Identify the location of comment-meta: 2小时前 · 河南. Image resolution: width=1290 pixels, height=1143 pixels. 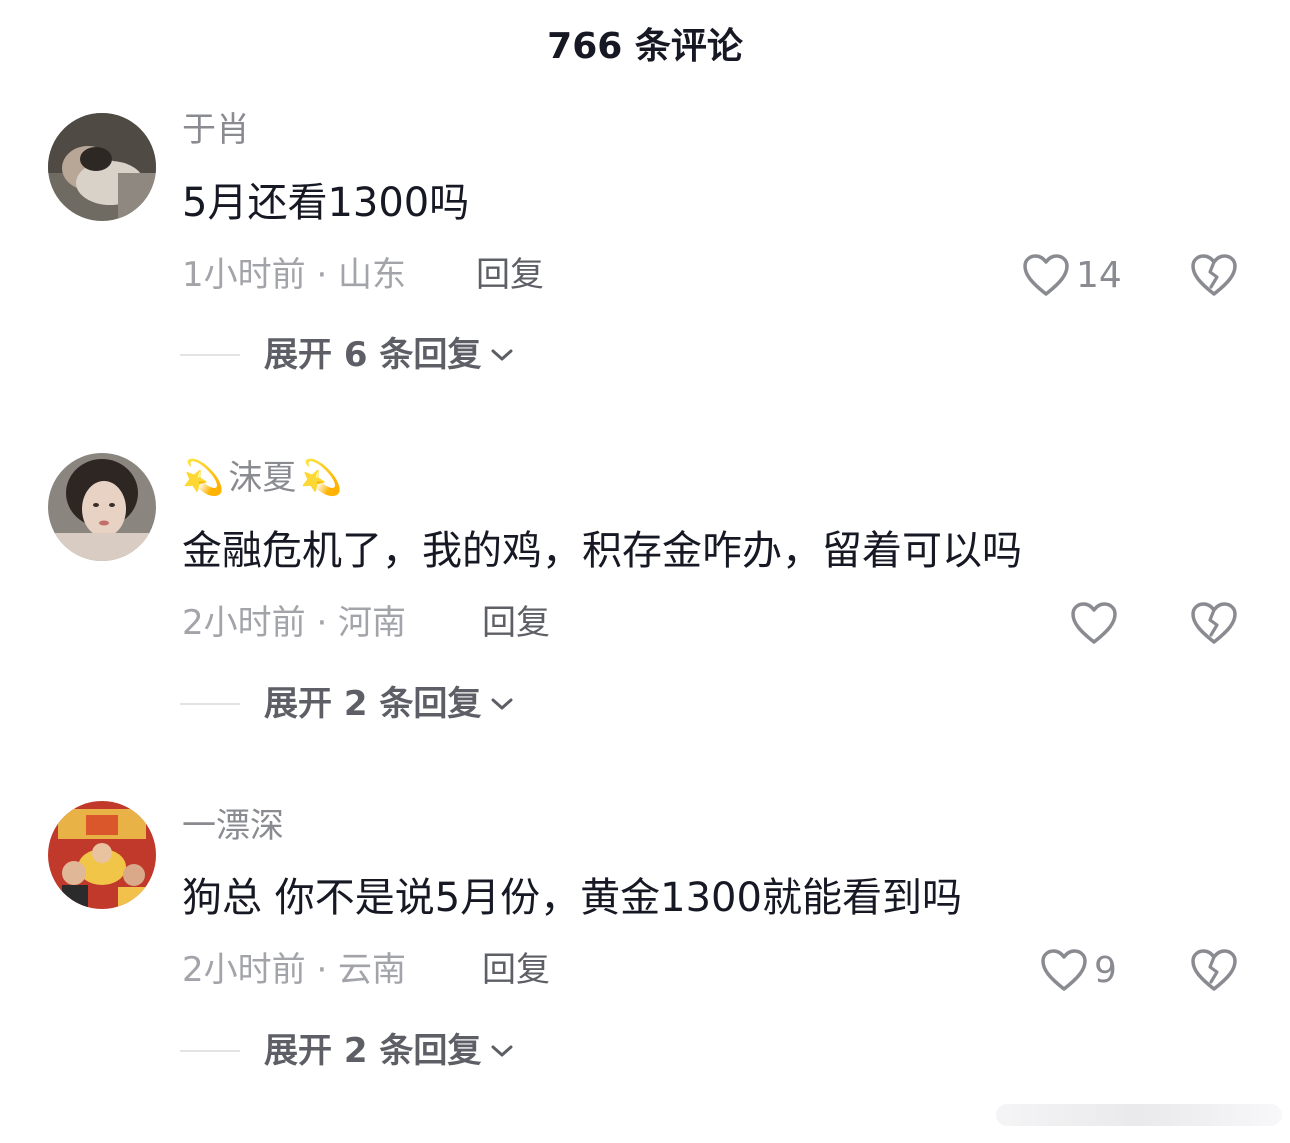
(294, 623).